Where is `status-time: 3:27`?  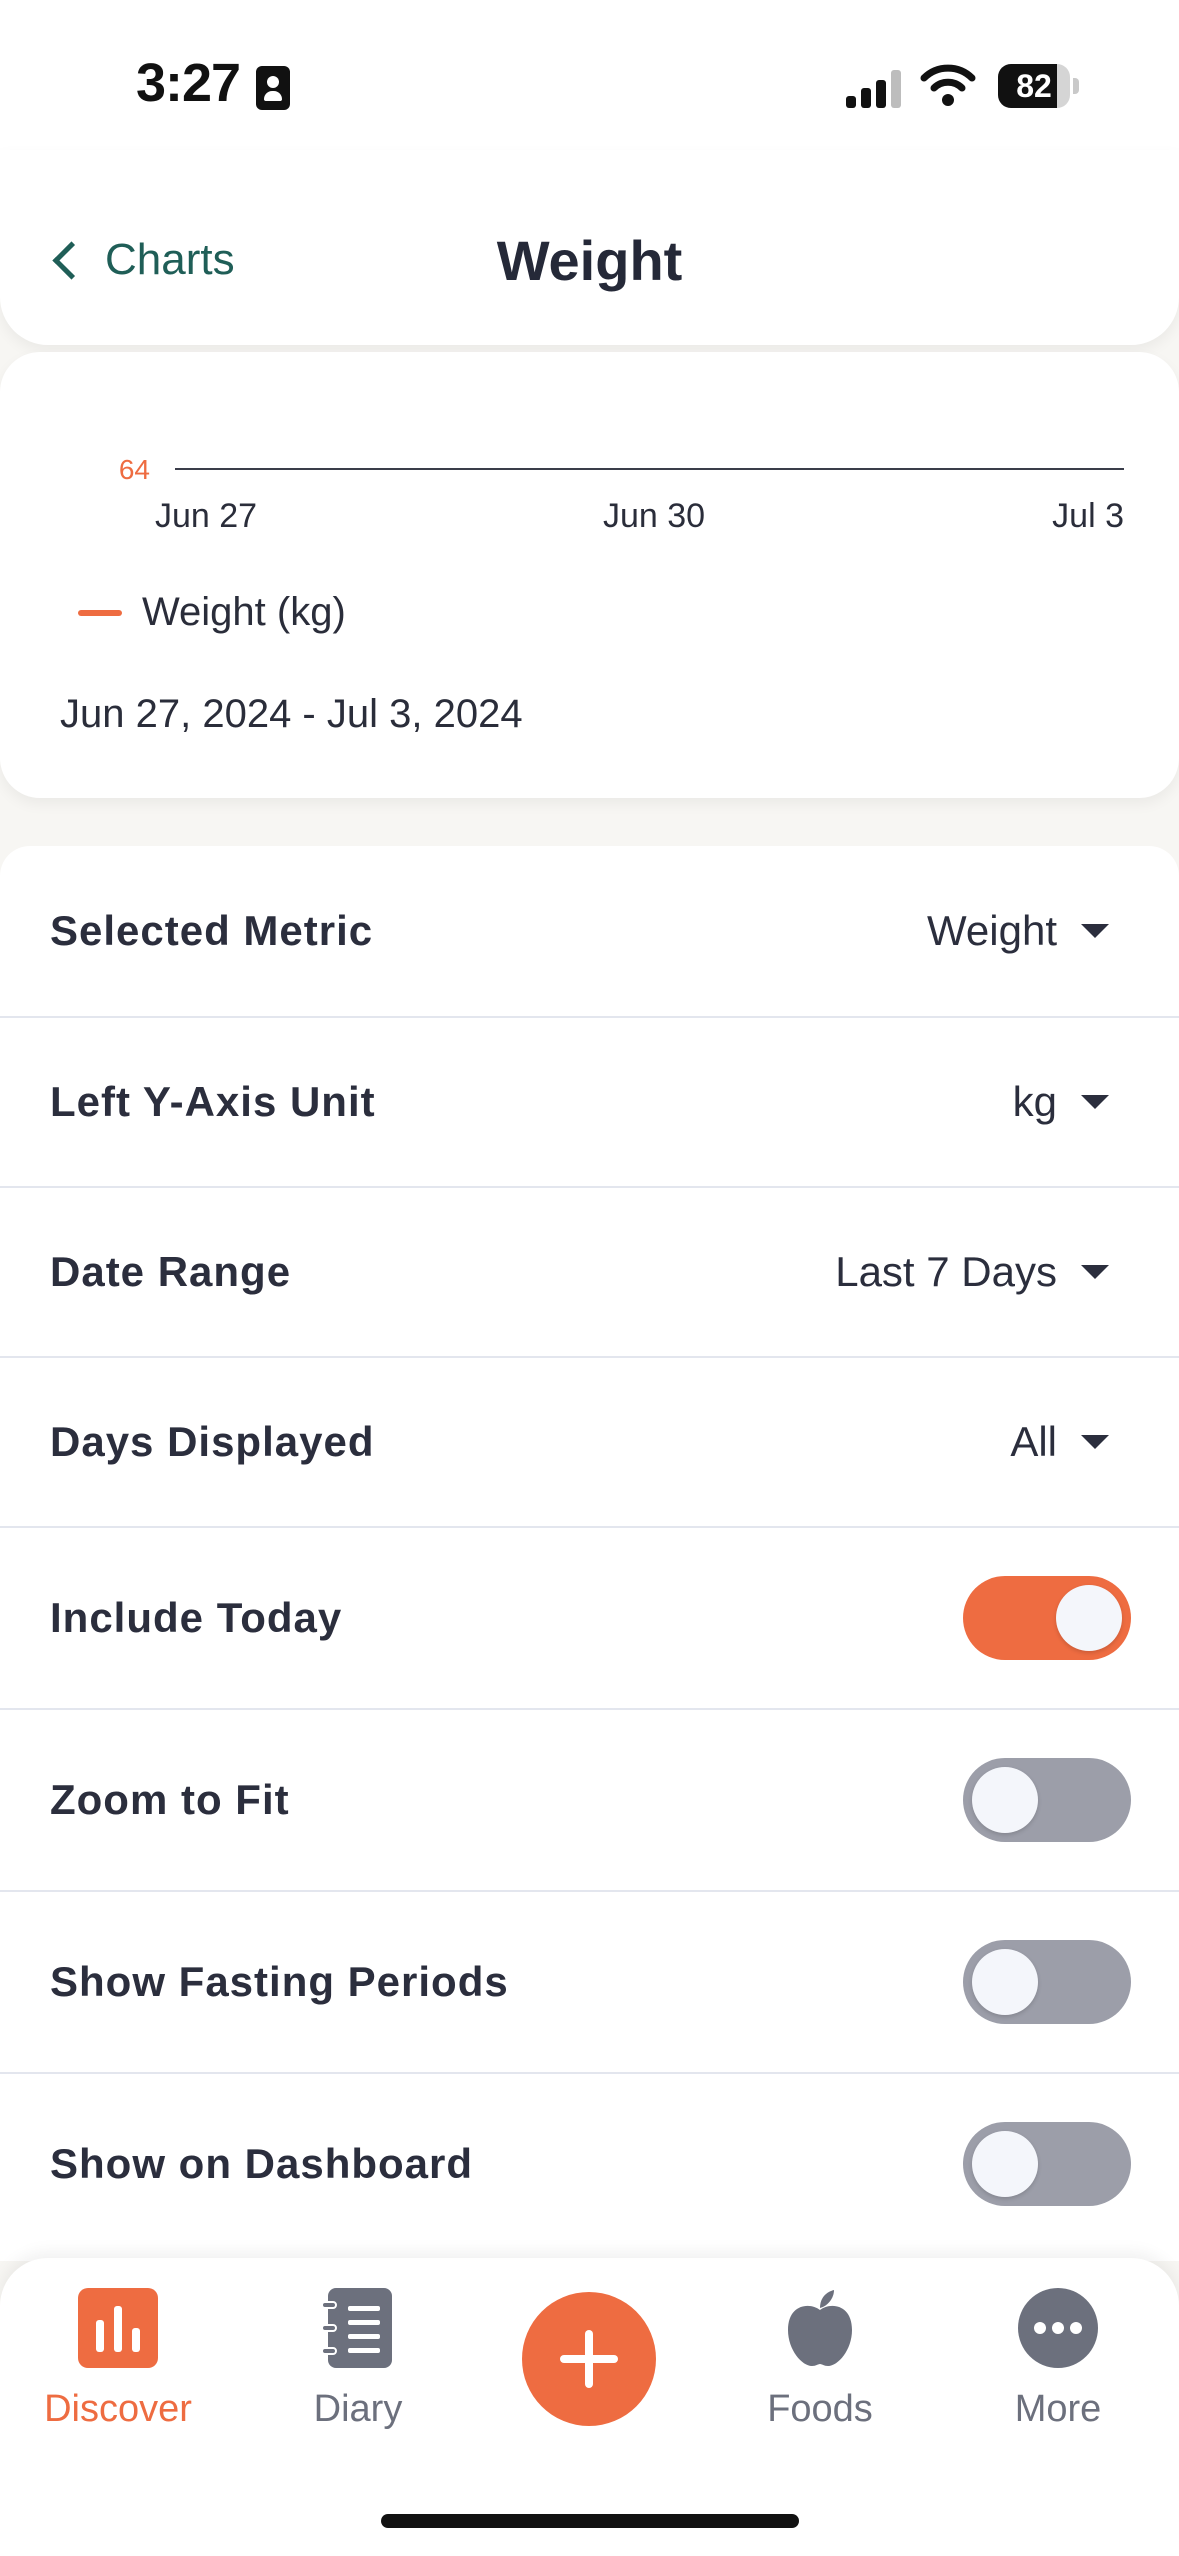
status-time: 3:27 is located at coordinates (188, 83).